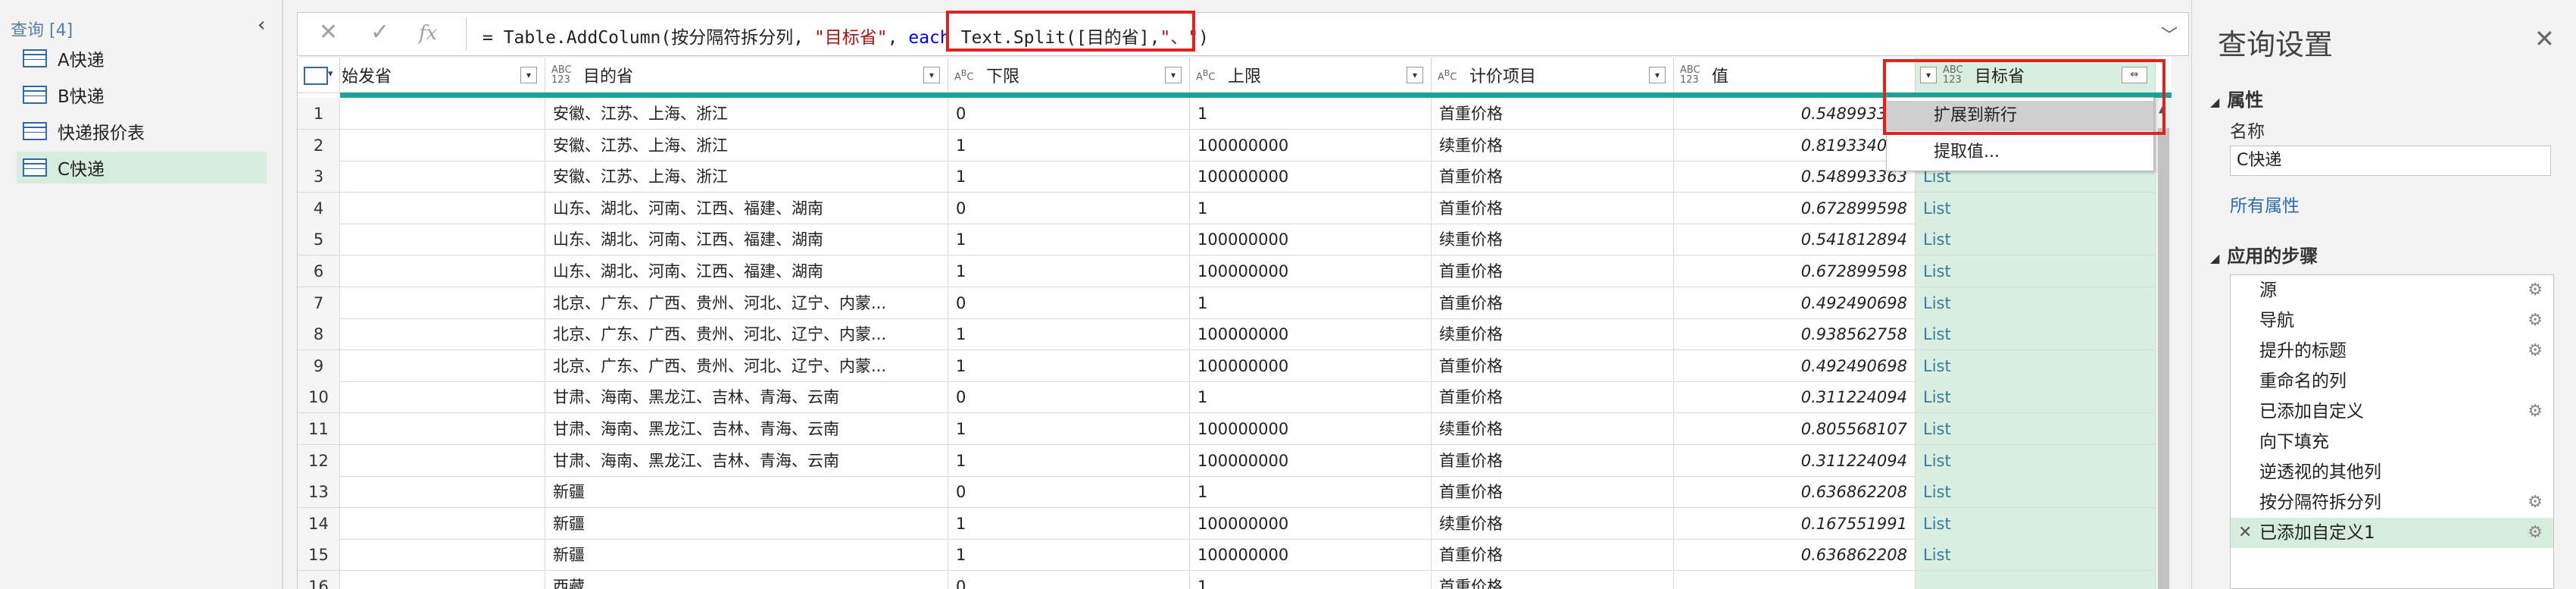 The image size is (2576, 589). I want to click on row-number: 4, so click(319, 208).